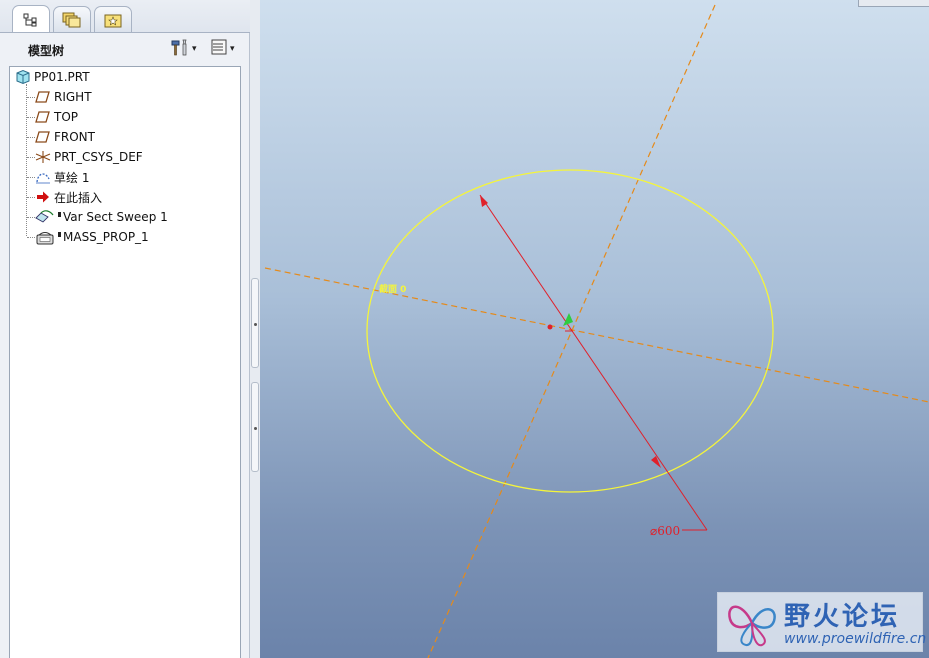 This screenshot has height=658, width=929. Describe the element at coordinates (149, 177) in the screenshot. I see `tree-item-sketch-1: 草绘 1` at that location.